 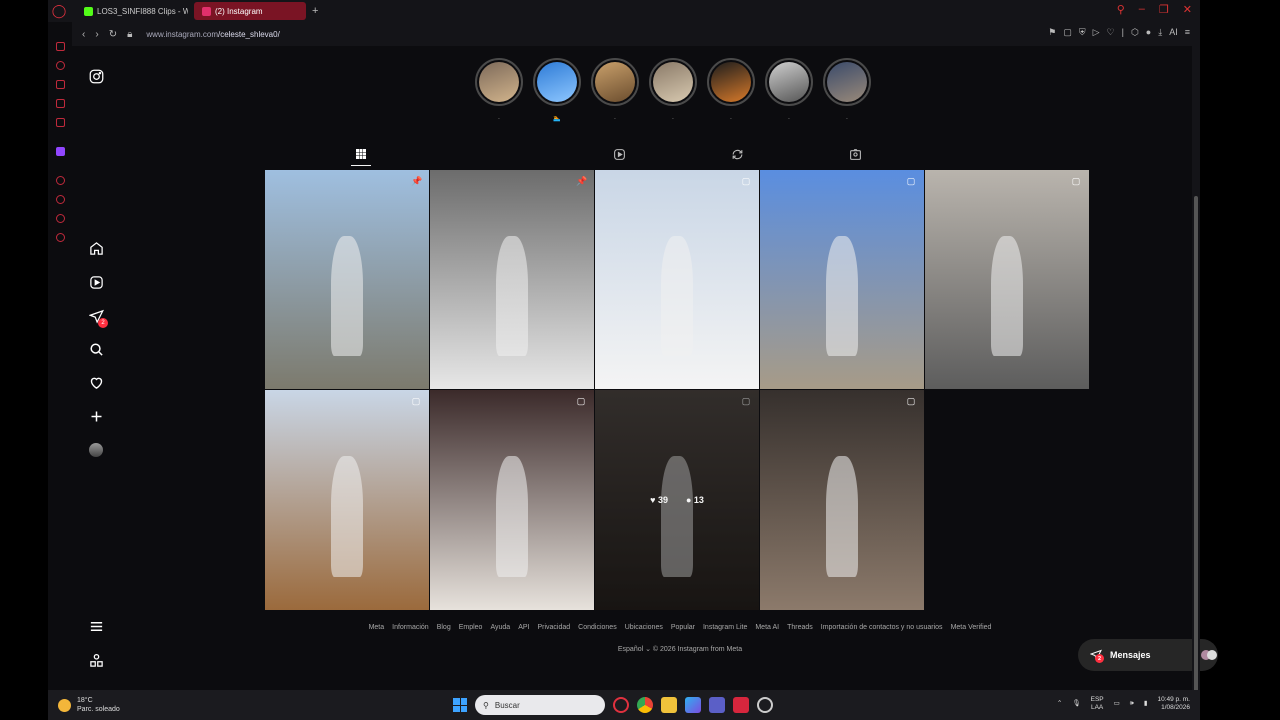 I want to click on language-select: Español, so click(x=630, y=649).